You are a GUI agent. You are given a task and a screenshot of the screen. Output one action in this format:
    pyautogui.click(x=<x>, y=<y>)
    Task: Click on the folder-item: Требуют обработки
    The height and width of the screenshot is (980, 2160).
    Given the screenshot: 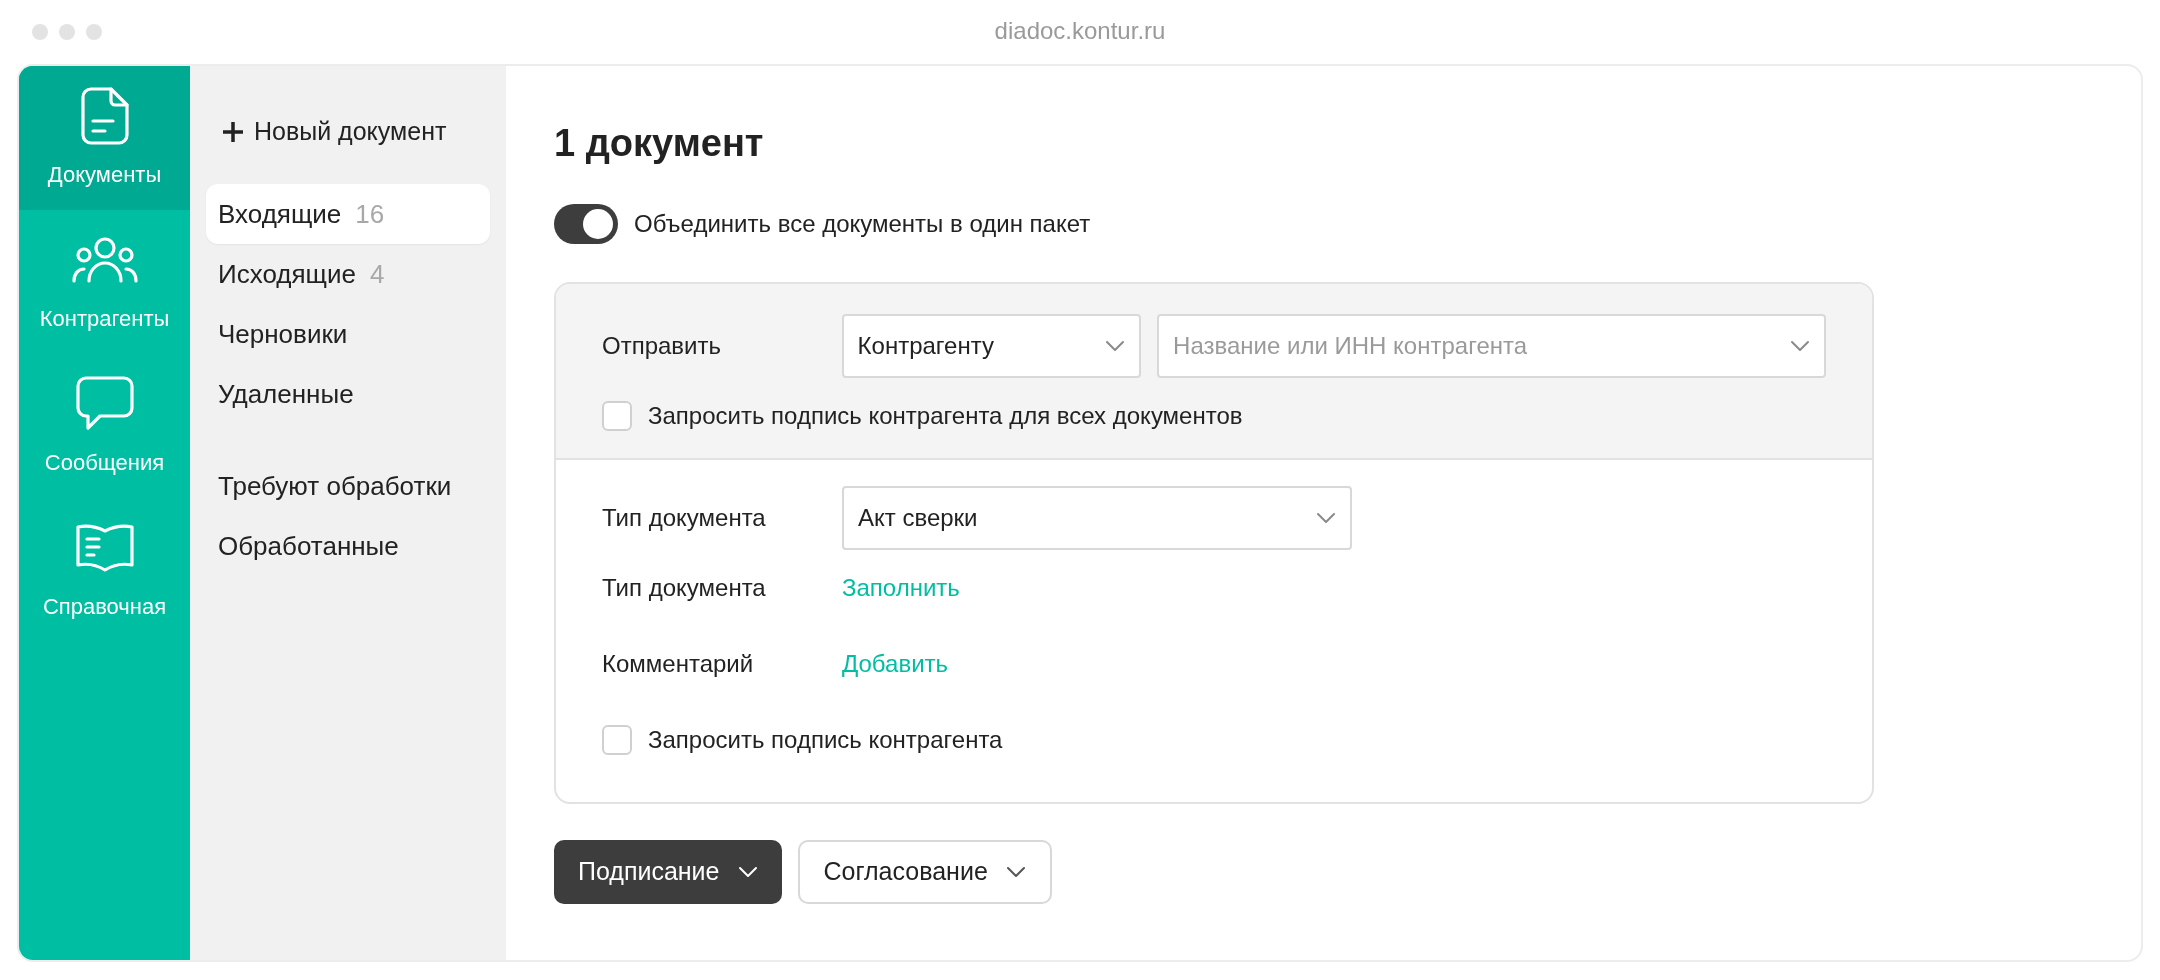 What is the action you would take?
    pyautogui.click(x=348, y=486)
    